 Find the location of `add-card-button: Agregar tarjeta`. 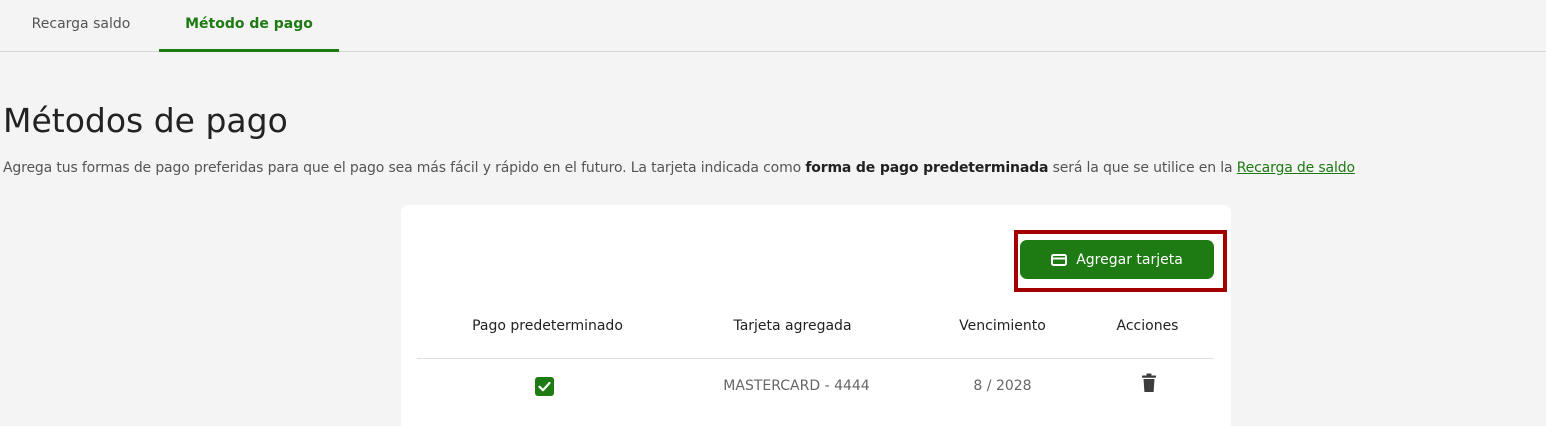

add-card-button: Agregar tarjeta is located at coordinates (1117, 259).